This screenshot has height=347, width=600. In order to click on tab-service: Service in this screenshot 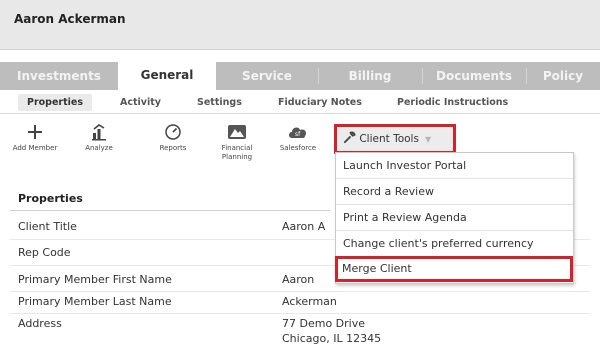, I will do `click(267, 76)`.